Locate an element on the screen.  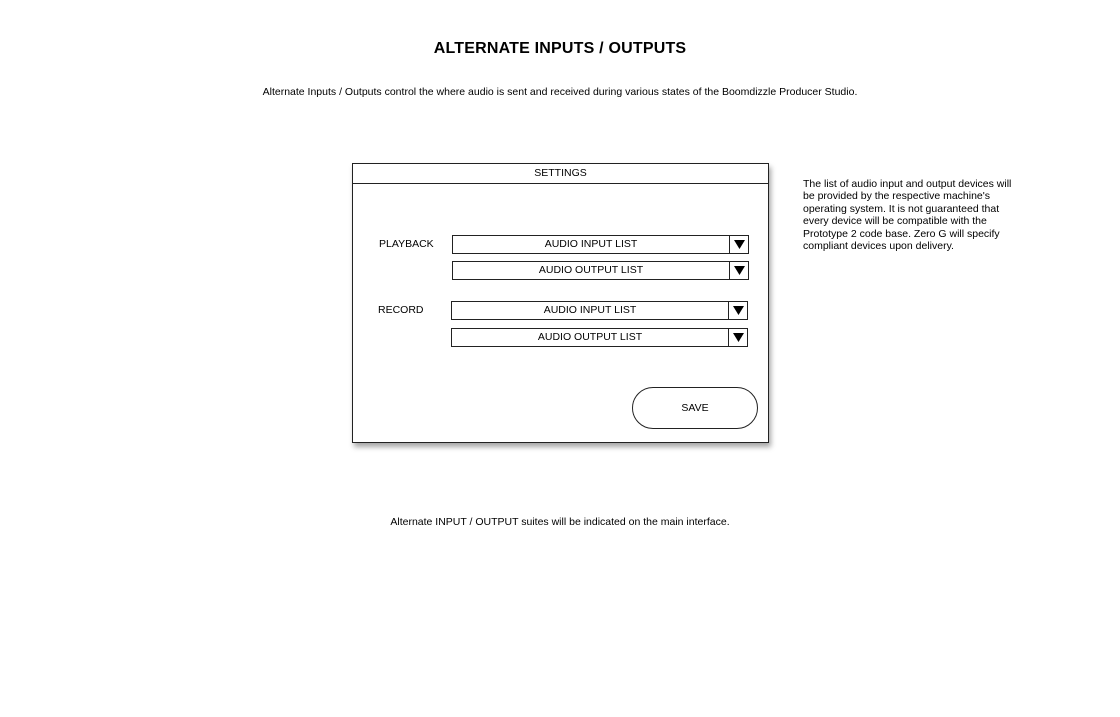
record-output-value: AUDIO OUTPUT LIST is located at coordinates (590, 337).